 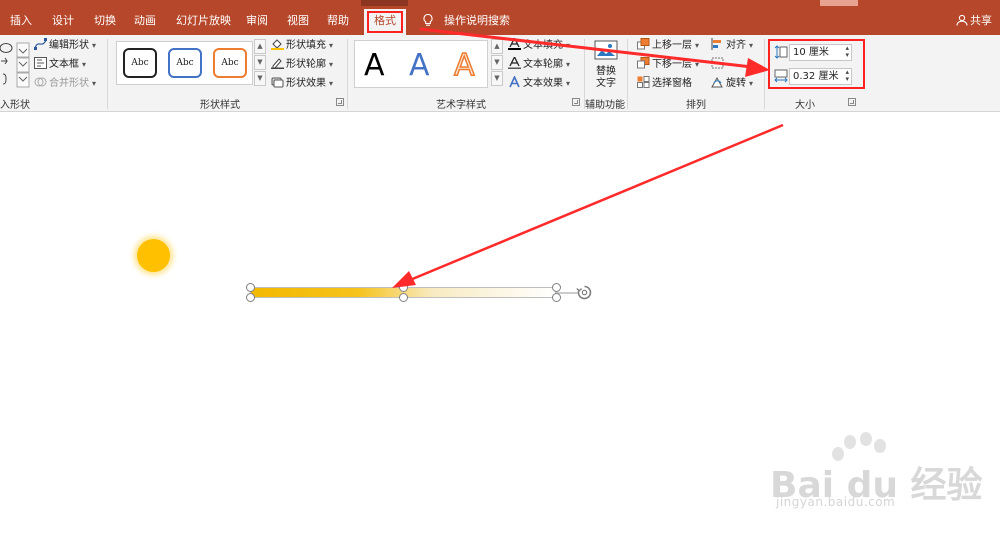 What do you see at coordinates (514, 44) in the screenshot?
I see `text-fill-icon` at bounding box center [514, 44].